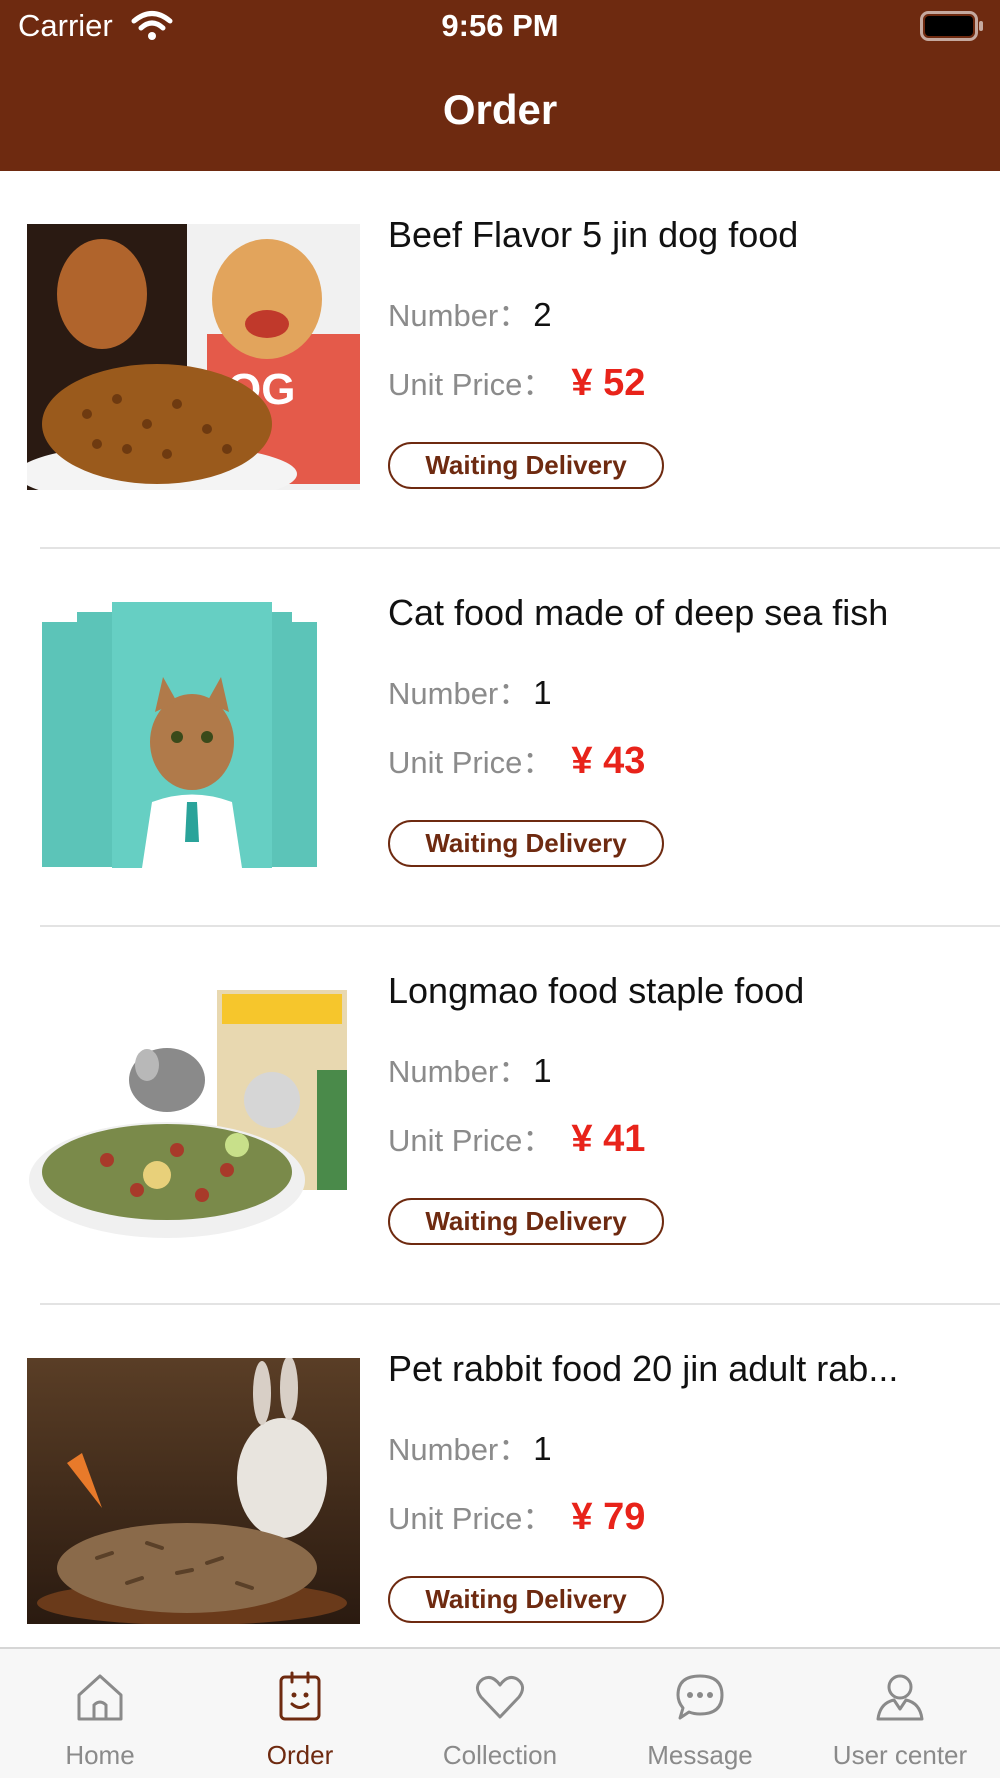  I want to click on price-row: Unit Price： ¥ 41, so click(516, 1138).